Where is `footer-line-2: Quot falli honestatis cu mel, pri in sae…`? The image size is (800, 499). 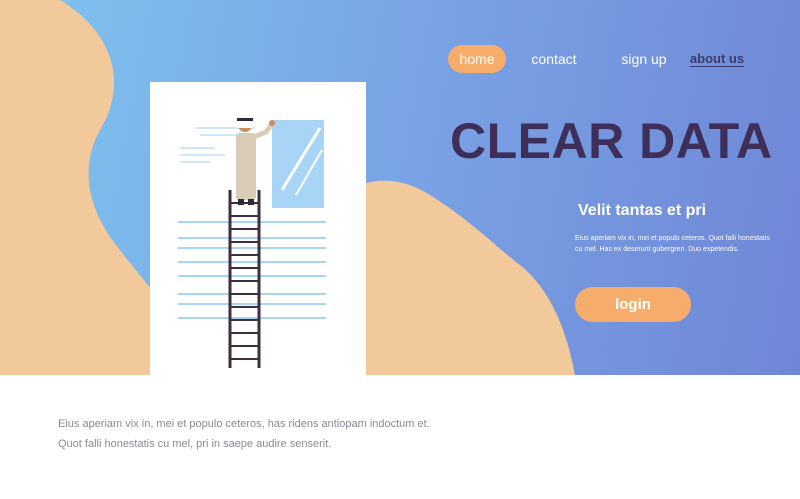
footer-line-2: Quot falli honestatis cu mel, pri in sae… is located at coordinates (195, 444).